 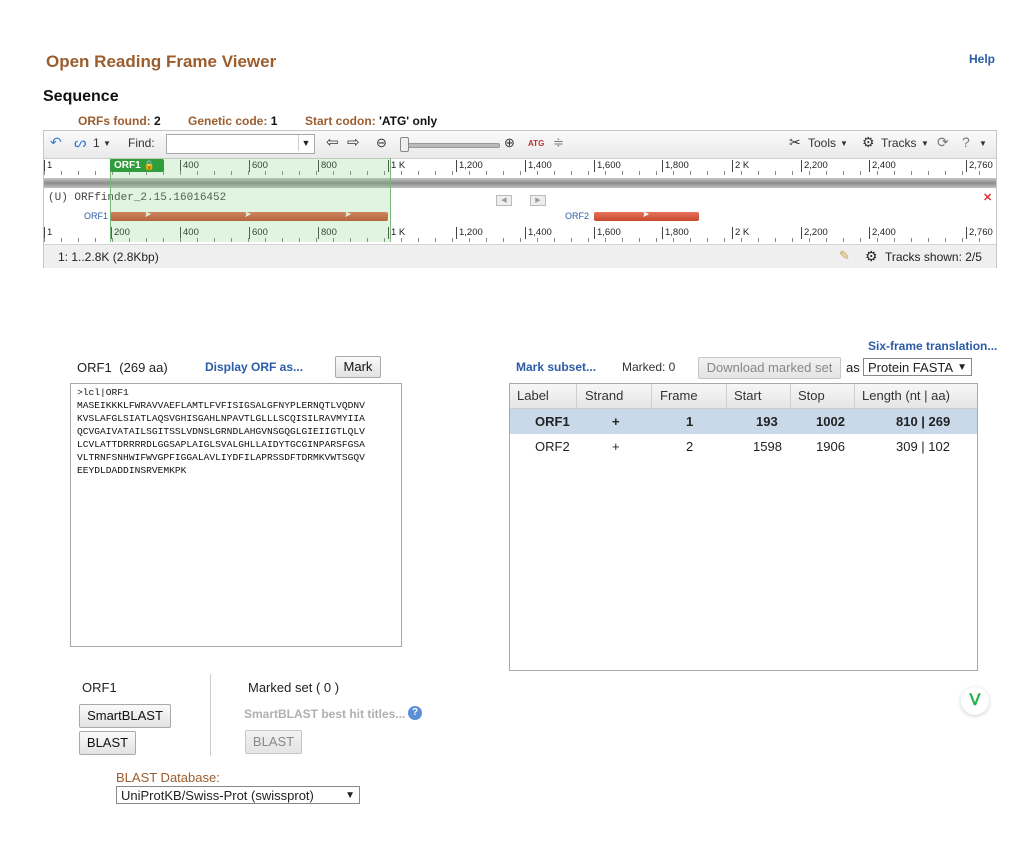 I want to click on marked-set-label: Marked set, so click(x=280, y=687).